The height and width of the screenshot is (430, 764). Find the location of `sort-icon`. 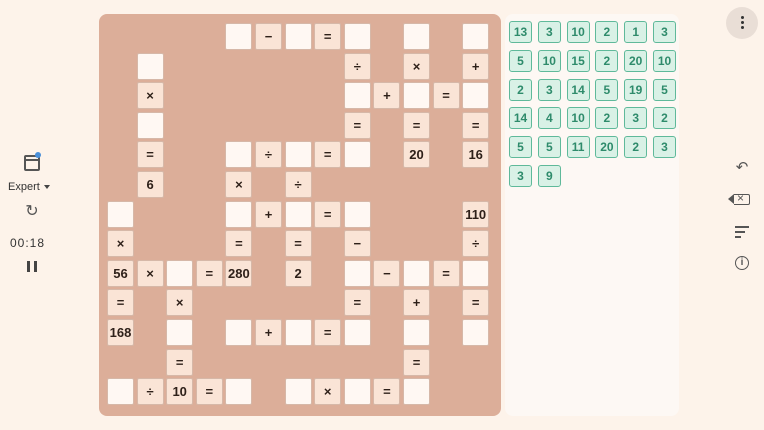

sort-icon is located at coordinates (742, 232).